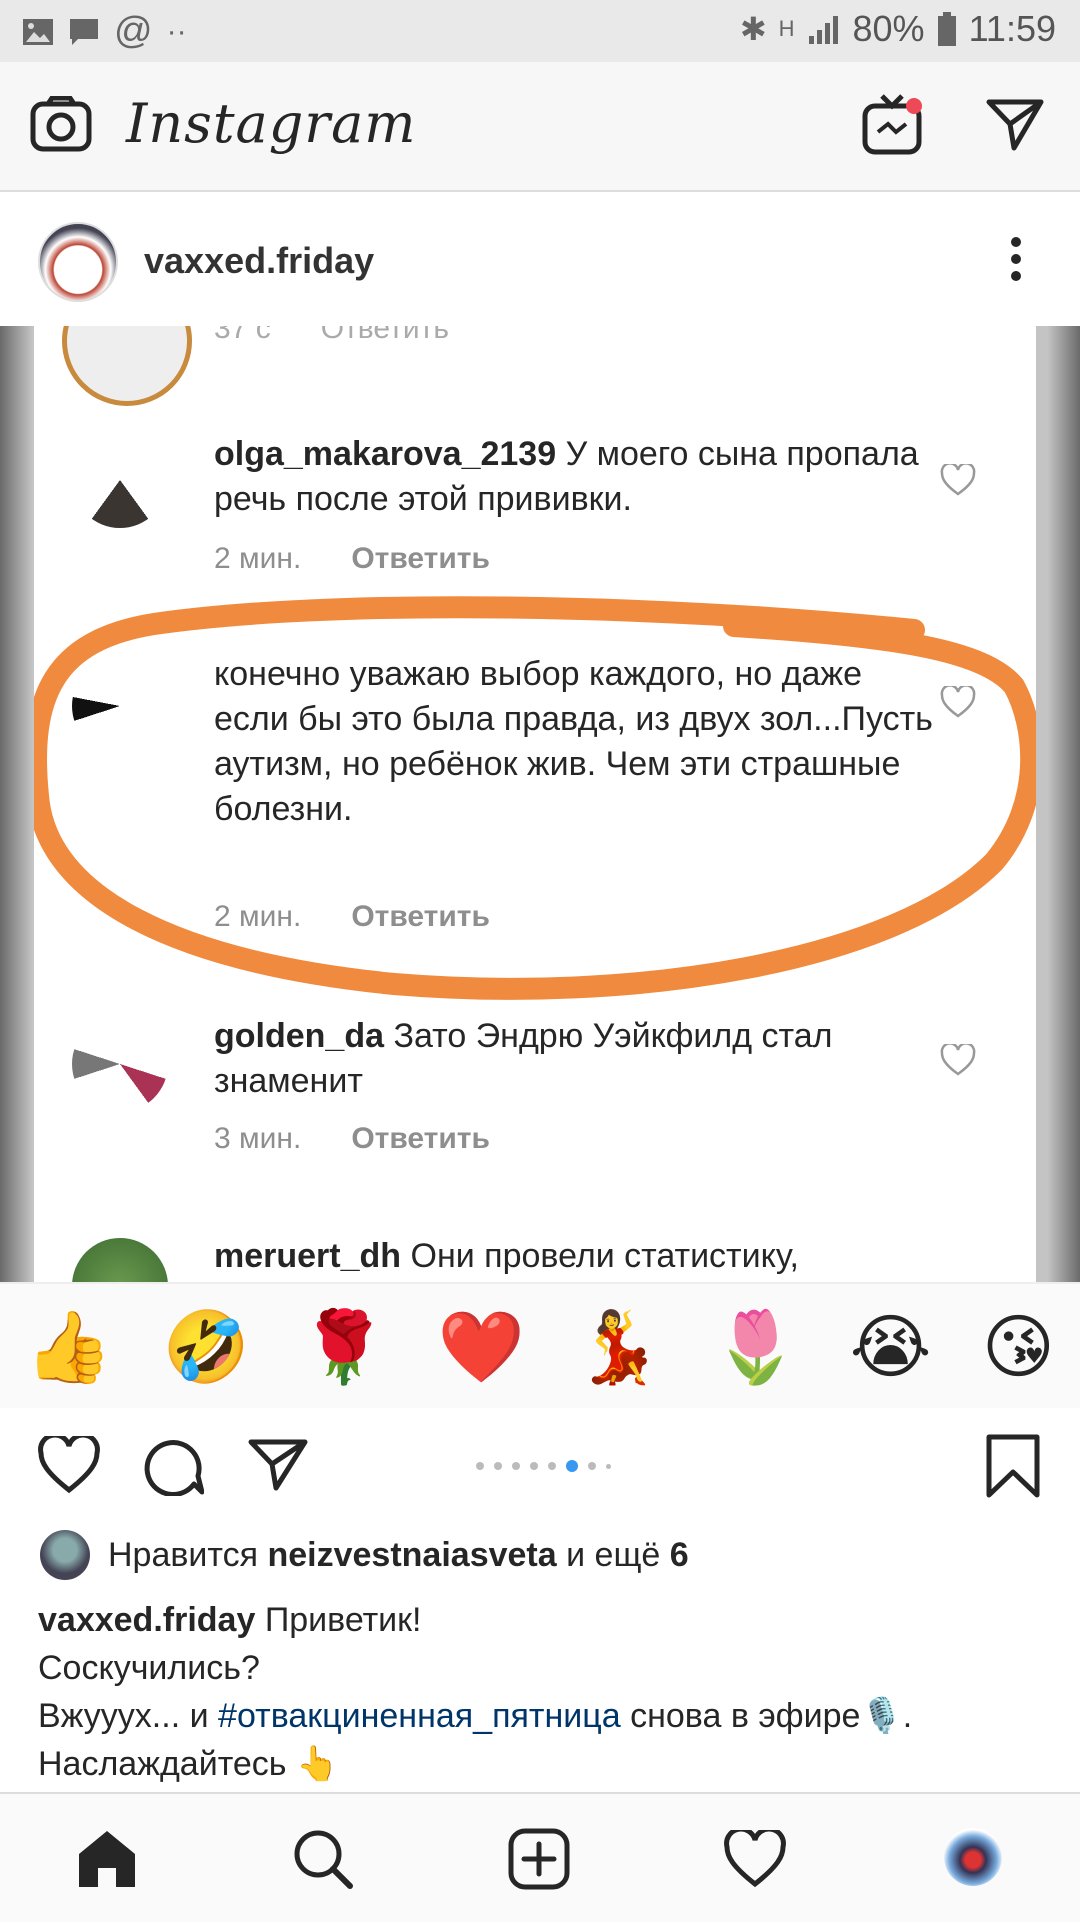 The height and width of the screenshot is (1922, 1080). I want to click on caption-line: Приветик!, so click(343, 1620).